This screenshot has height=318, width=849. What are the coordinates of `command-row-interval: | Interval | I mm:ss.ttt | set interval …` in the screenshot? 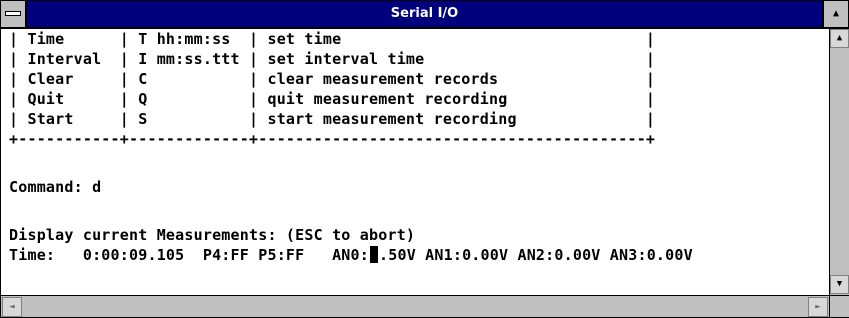 It's located at (332, 59).